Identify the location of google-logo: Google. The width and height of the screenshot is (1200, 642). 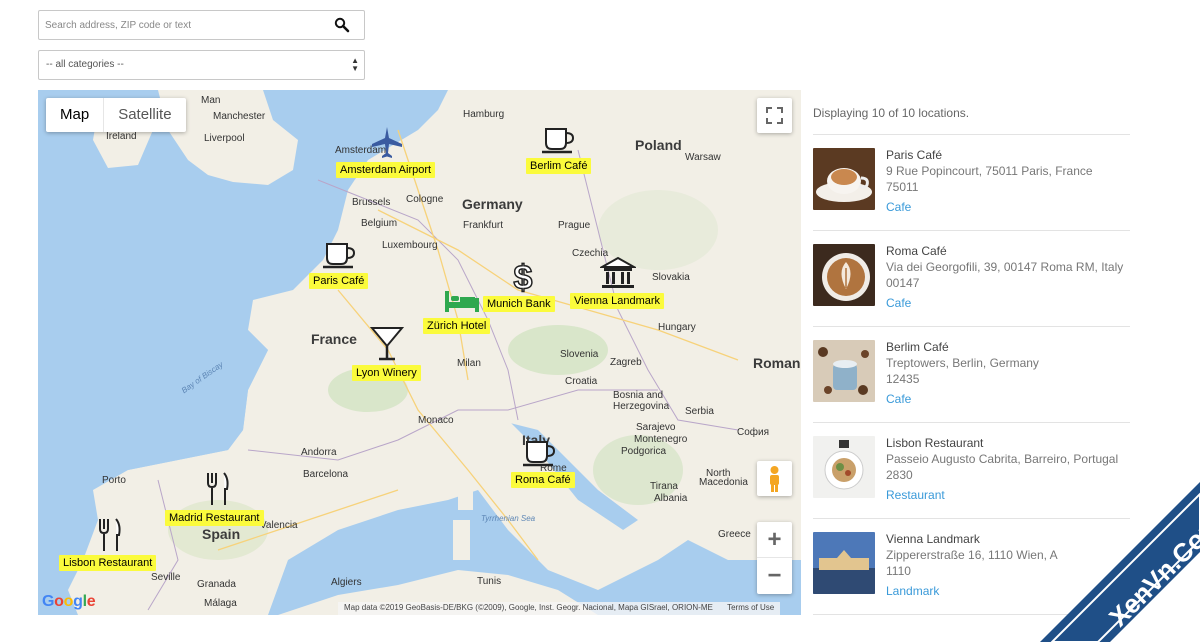
(69, 601).